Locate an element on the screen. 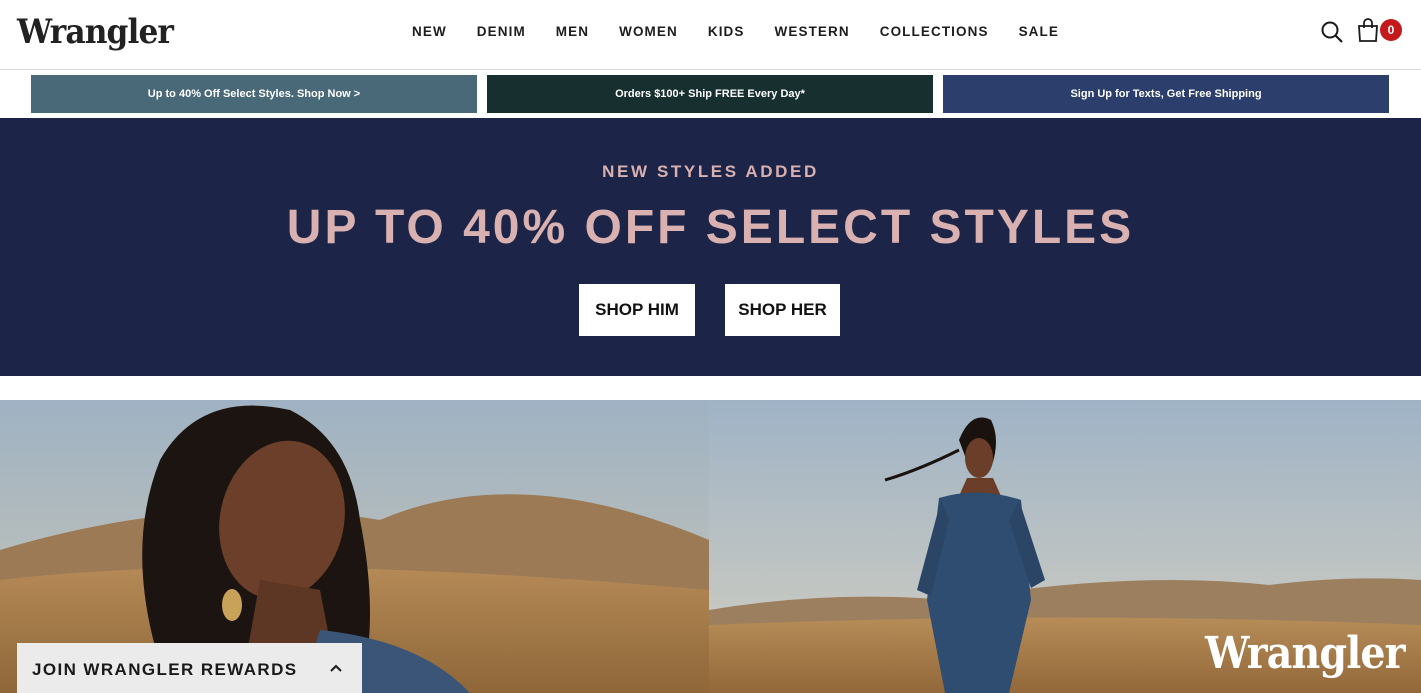  nav-sale: SALE is located at coordinates (1039, 31).